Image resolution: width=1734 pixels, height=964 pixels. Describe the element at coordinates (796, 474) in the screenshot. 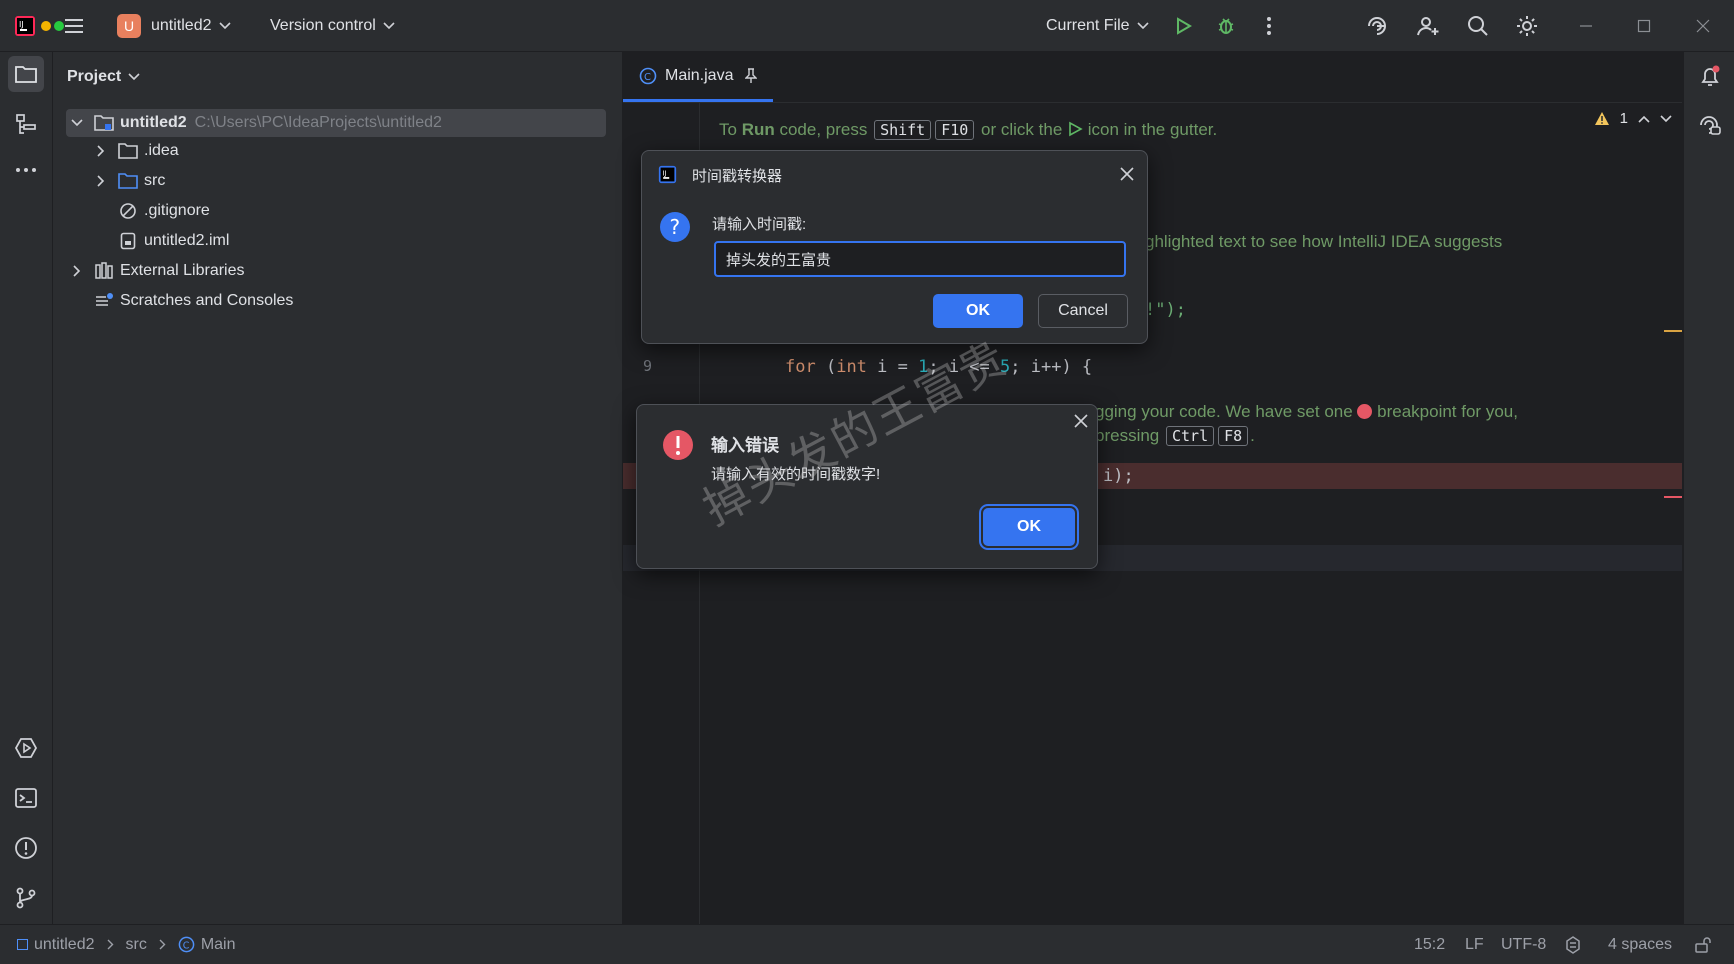

I see `error-message: 请输入有效的时间戳数字!` at that location.